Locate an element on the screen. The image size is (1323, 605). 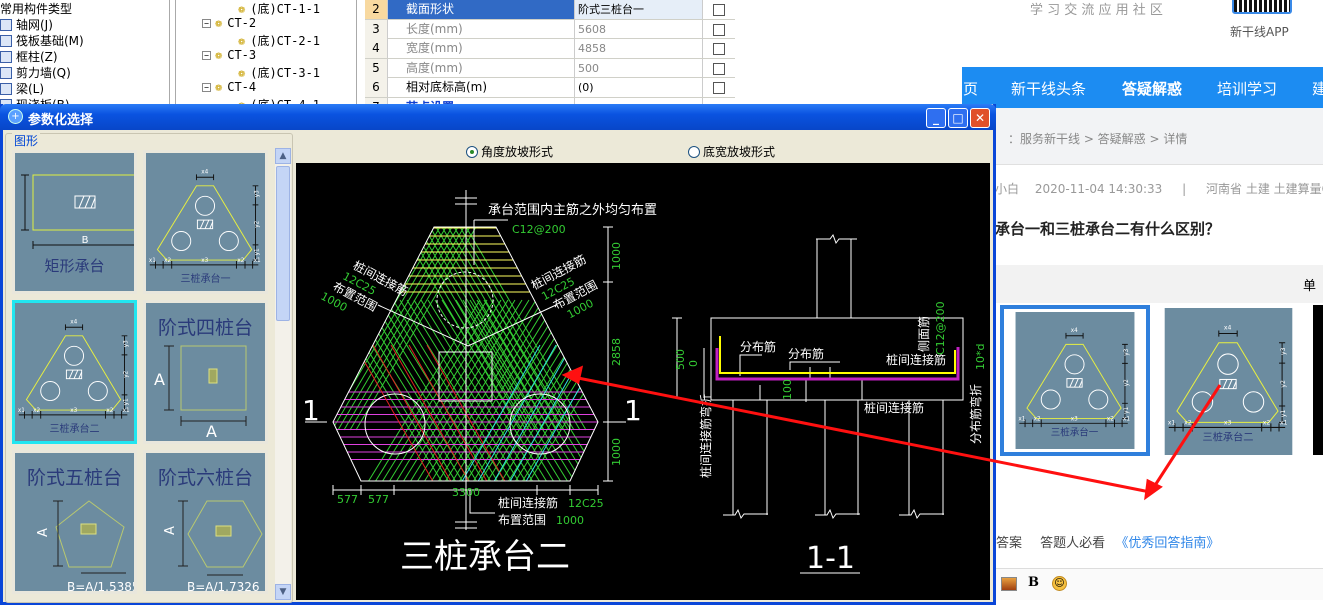
radio-width-slope: 底宽放坡形式 is located at coordinates (731, 151).